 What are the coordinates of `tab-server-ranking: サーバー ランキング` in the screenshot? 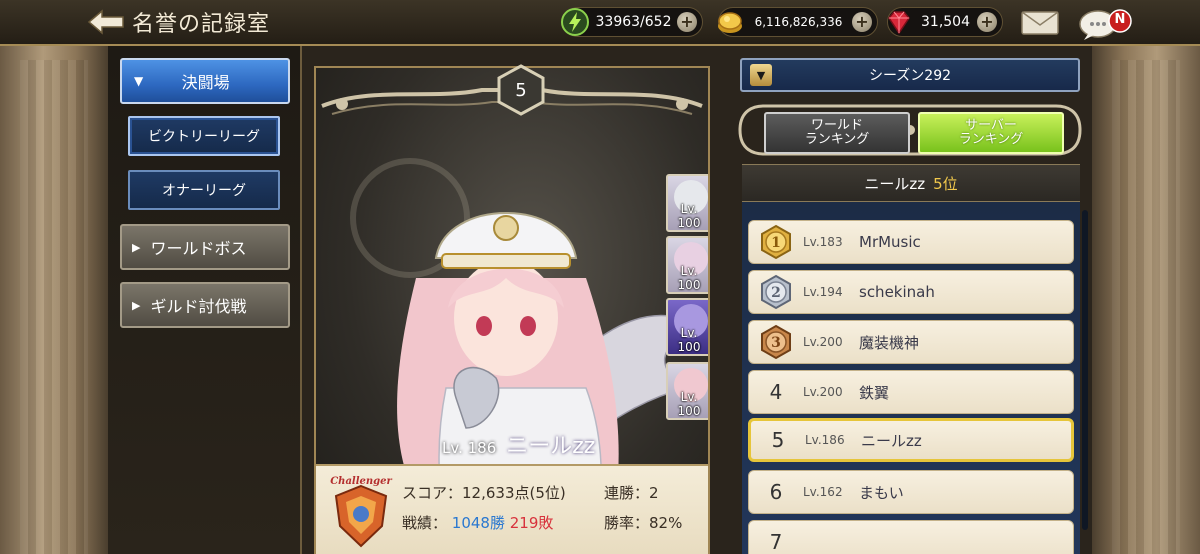 It's located at (991, 133).